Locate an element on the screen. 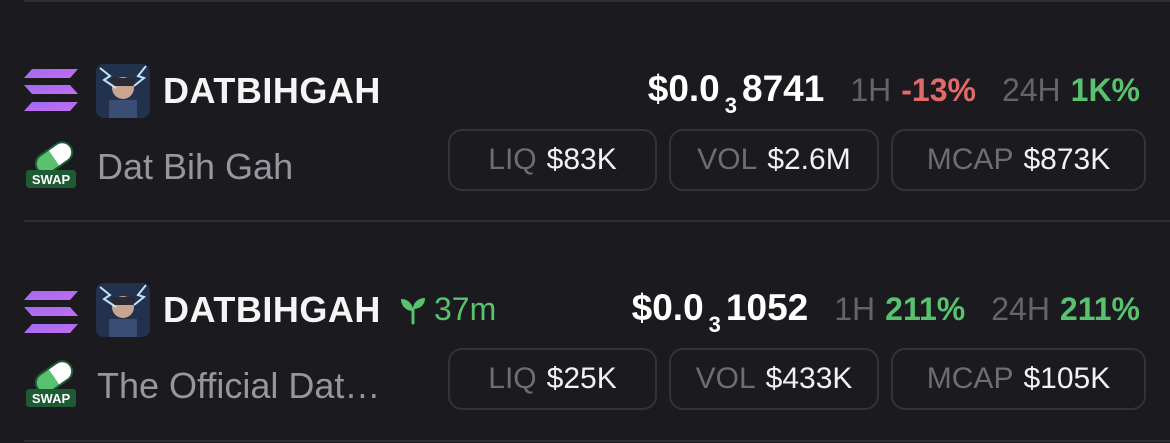 The image size is (1170, 443). token-age-value: 37m is located at coordinates (465, 309).